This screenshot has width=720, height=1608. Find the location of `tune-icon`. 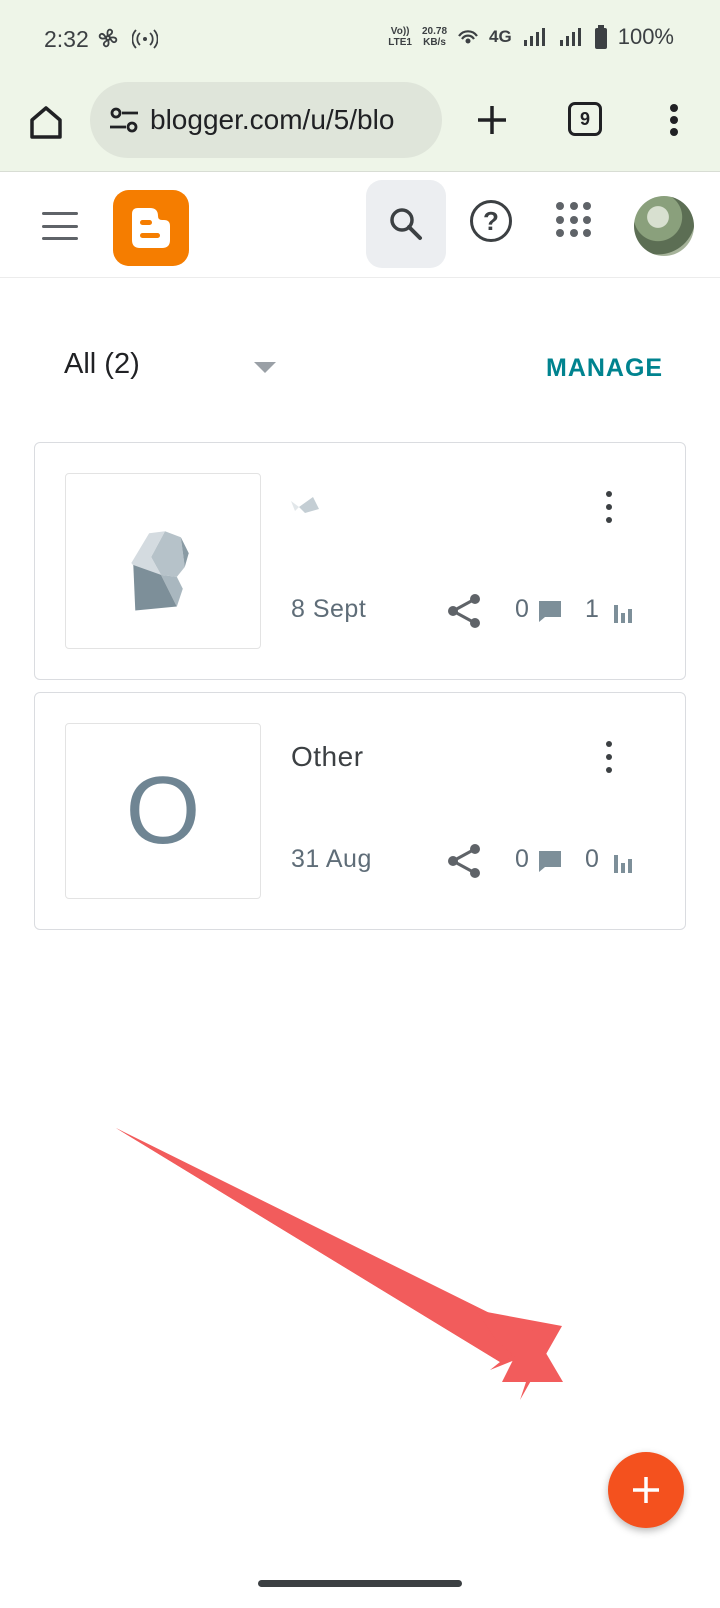

tune-icon is located at coordinates (124, 120).